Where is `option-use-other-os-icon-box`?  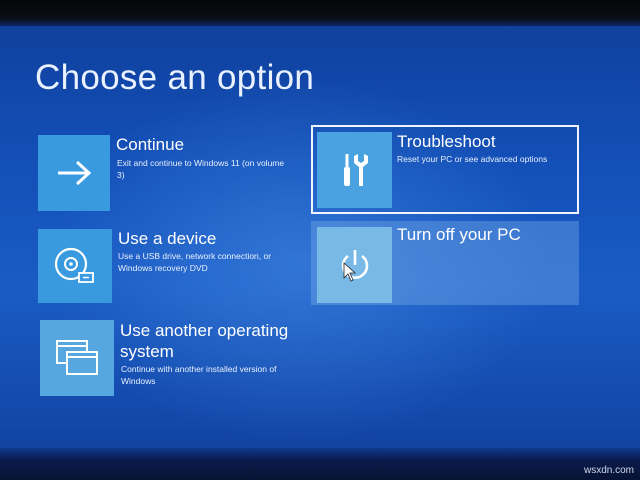
option-use-other-os-icon-box is located at coordinates (77, 358).